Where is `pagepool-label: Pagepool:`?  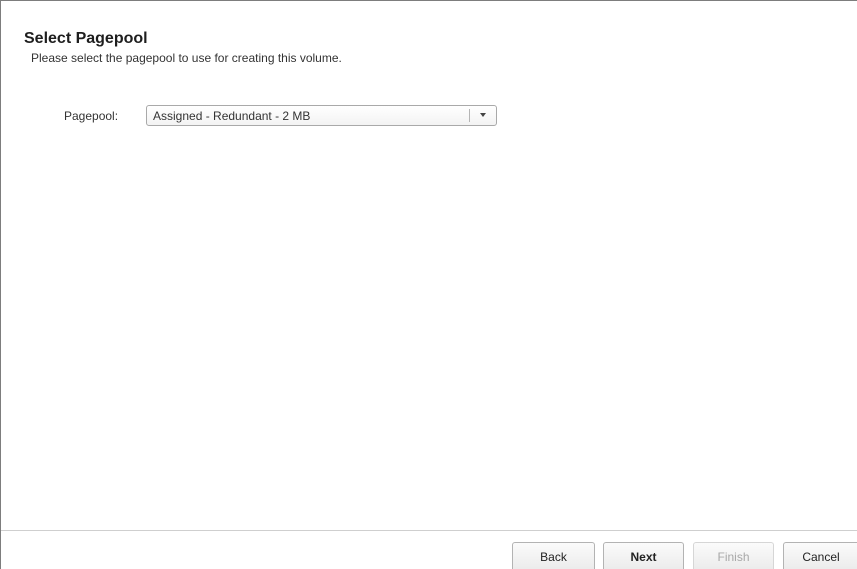 pagepool-label: Pagepool: is located at coordinates (91, 116).